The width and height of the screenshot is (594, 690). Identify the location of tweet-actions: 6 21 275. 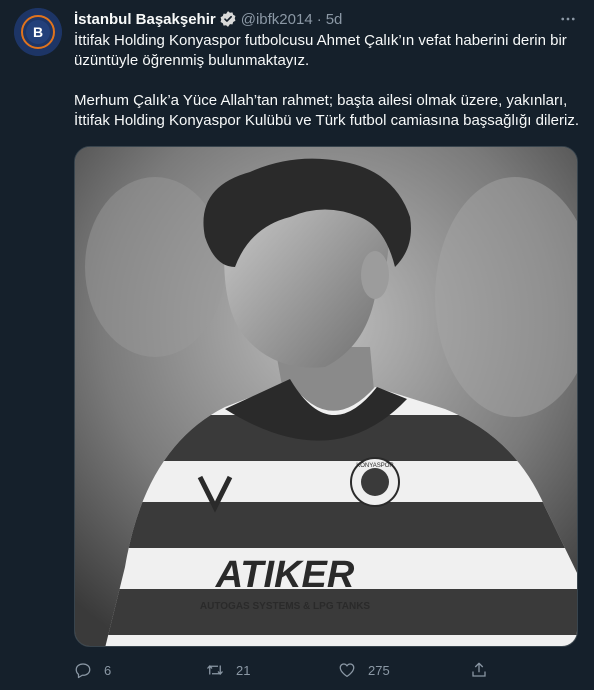
(286, 670).